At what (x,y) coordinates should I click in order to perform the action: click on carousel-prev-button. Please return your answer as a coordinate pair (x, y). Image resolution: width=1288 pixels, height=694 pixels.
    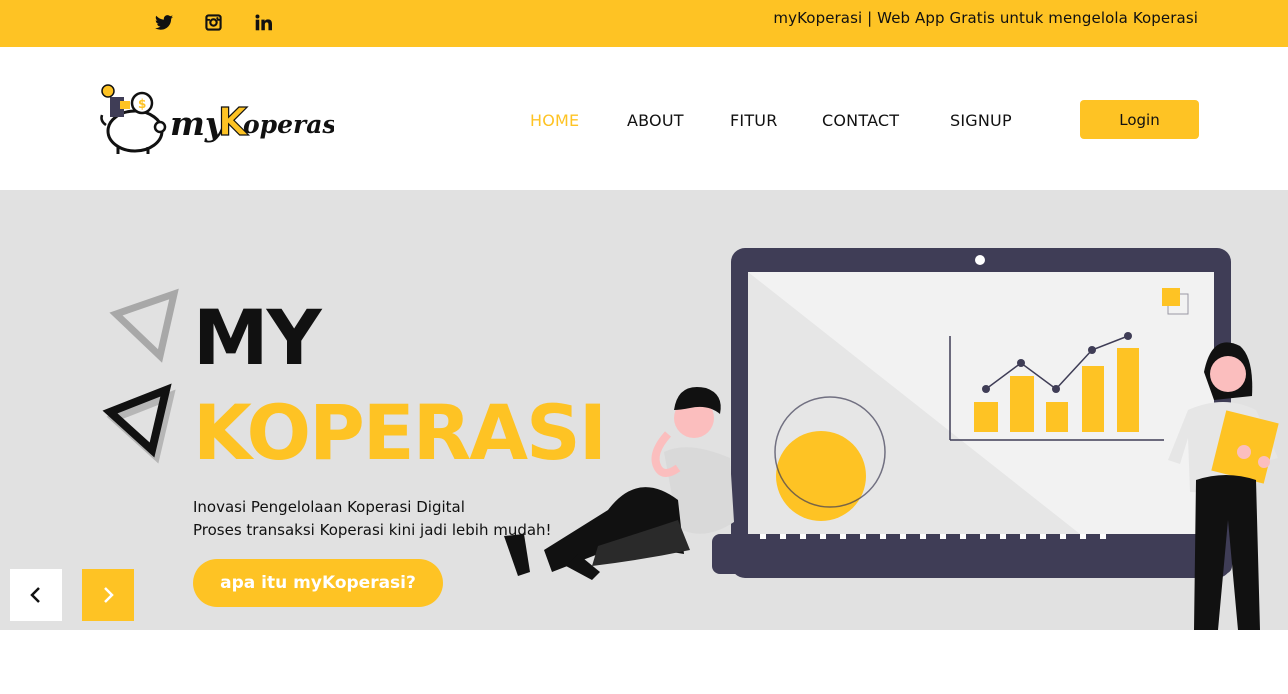
    Looking at the image, I should click on (36, 595).